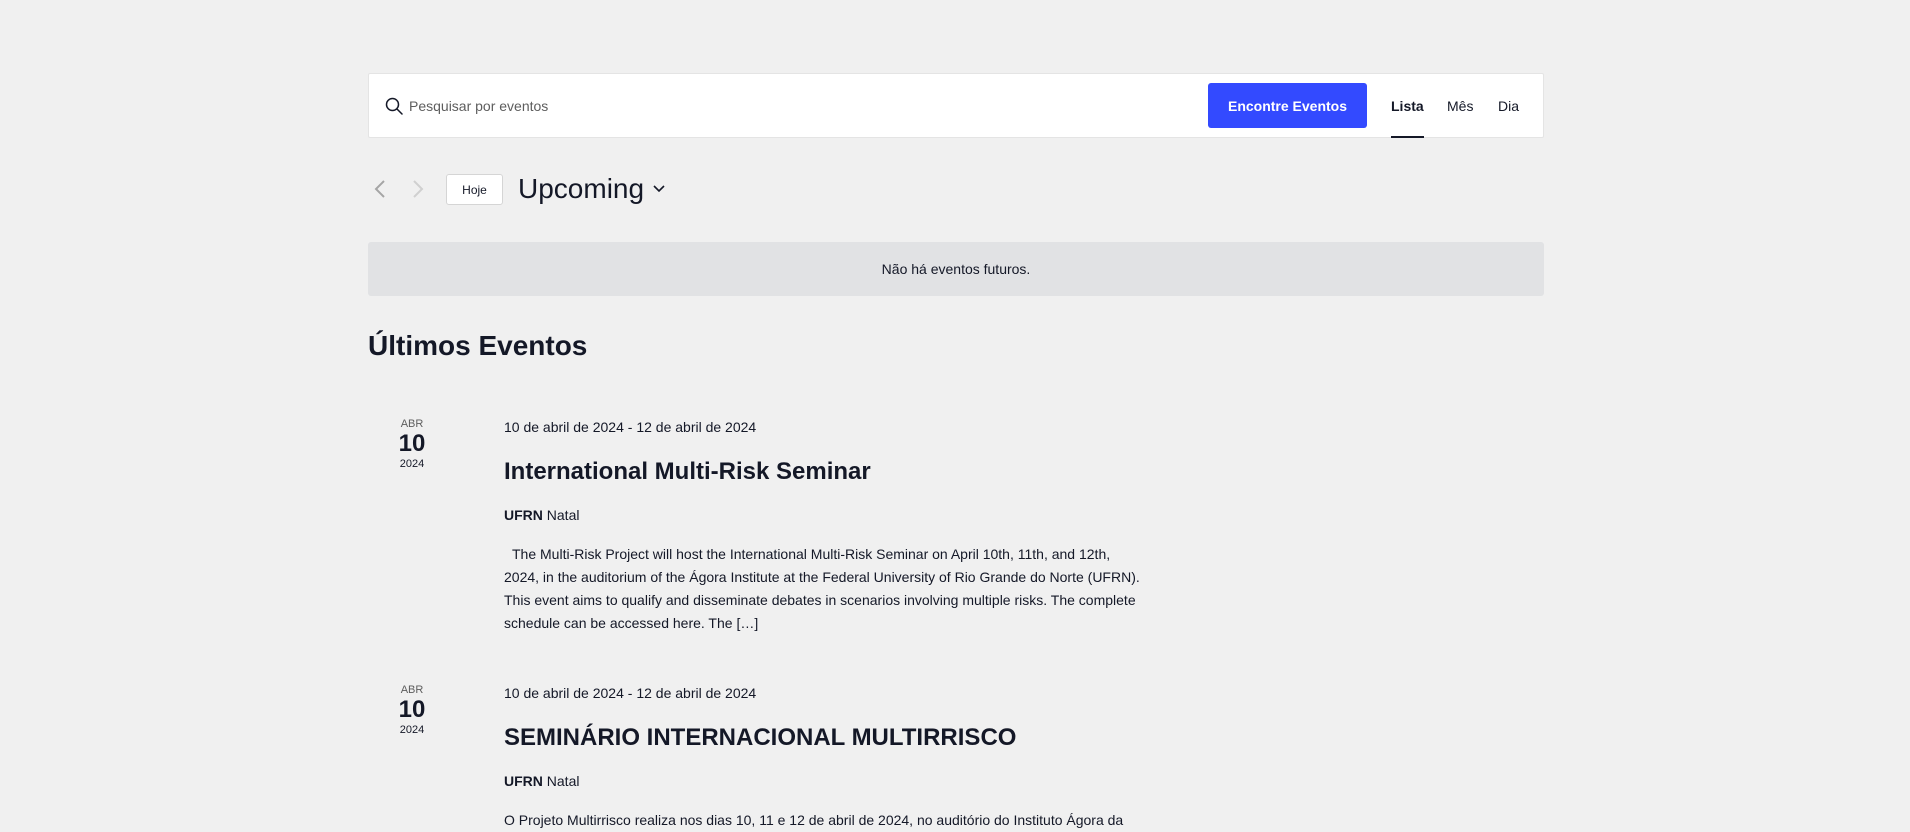 The image size is (1910, 832). Describe the element at coordinates (824, 738) in the screenshot. I see `event-title-link: SEMINÁRIO INTERNACIONAL MULTIRRISCO` at that location.